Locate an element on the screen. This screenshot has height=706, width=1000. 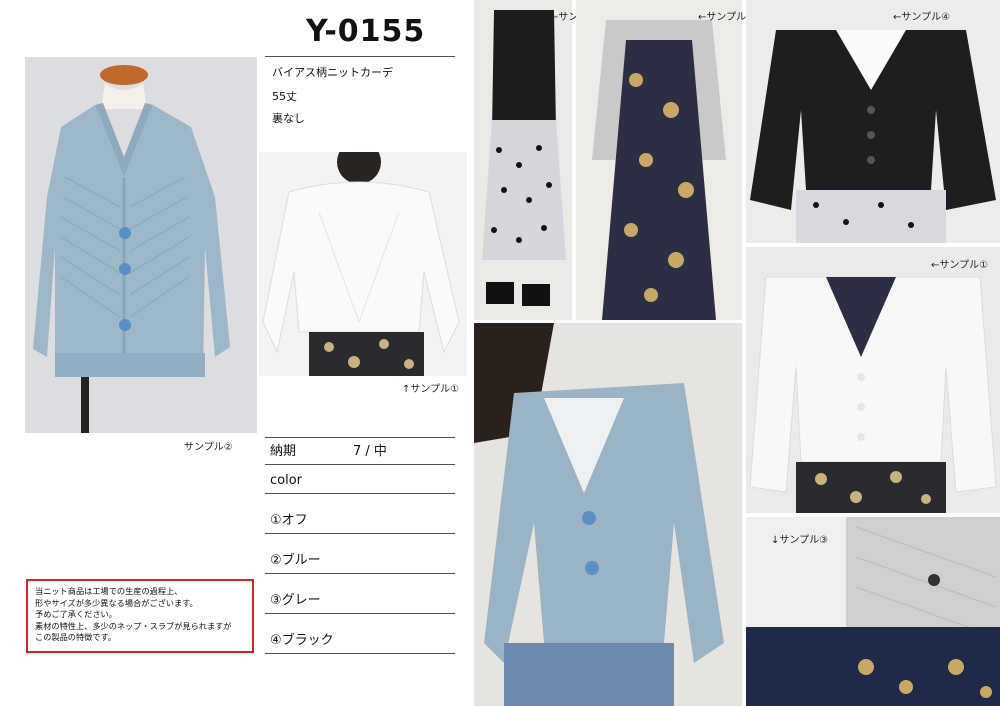
notice-line: 予めご了承ください。 is located at coordinates (76, 614).